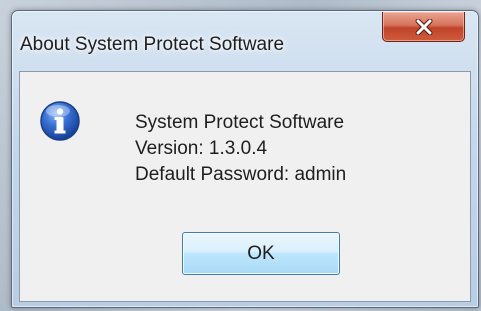 The image size is (481, 311). I want to click on information-icon, so click(60, 121).